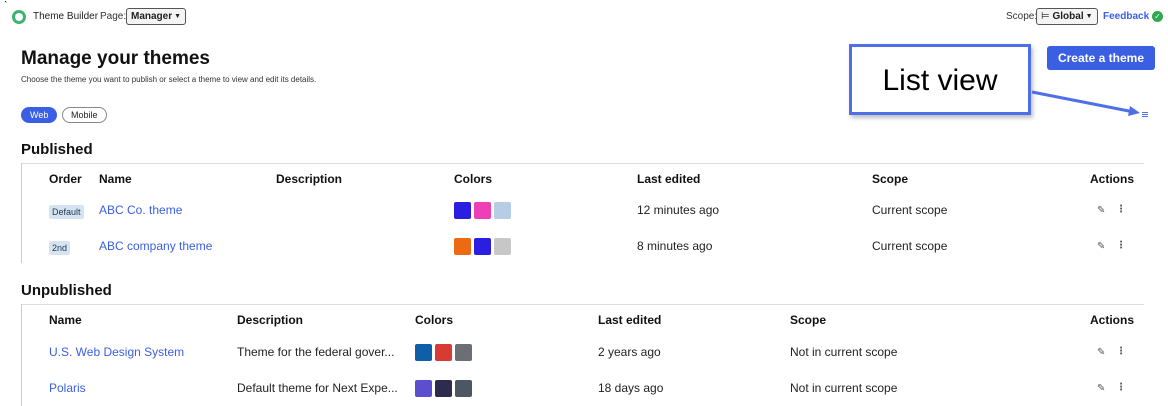 Image resolution: width=1168 pixels, height=406 pixels. What do you see at coordinates (66, 290) in the screenshot?
I see `unpublished-title: Unpublished` at bounding box center [66, 290].